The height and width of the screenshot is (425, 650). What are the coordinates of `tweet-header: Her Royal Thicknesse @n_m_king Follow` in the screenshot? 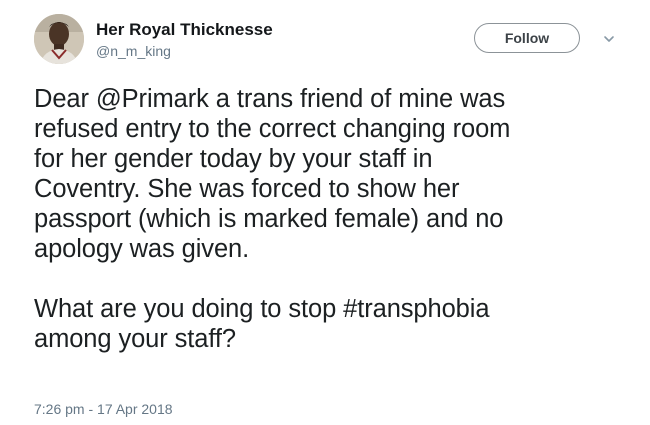 It's located at (334, 41).